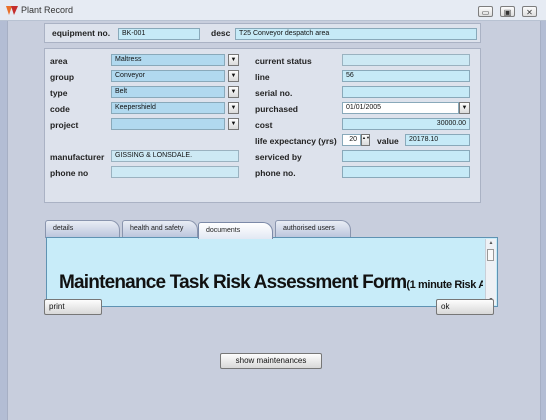 The image size is (546, 420). I want to click on title-bar: Plant Record ▭ ▣ ✕, so click(273, 10).